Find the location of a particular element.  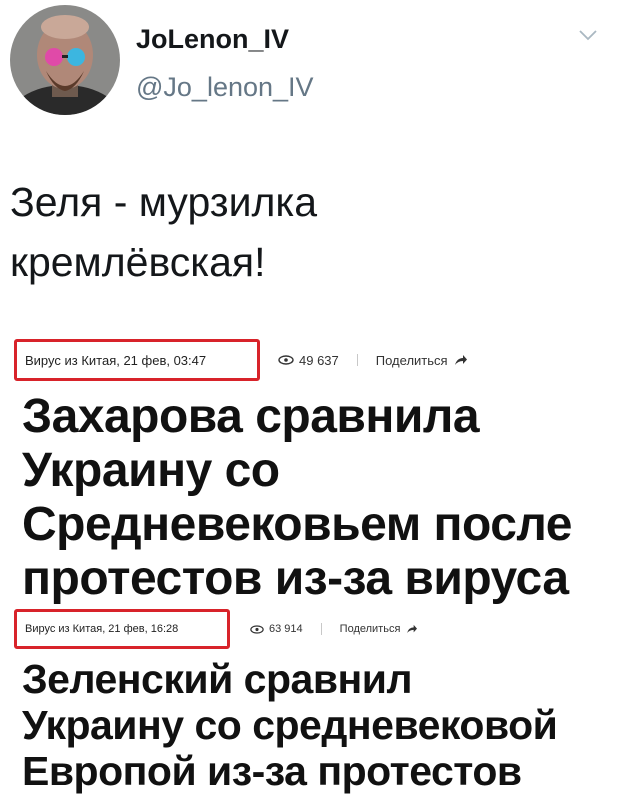

headline-line: Средневековьем после is located at coordinates (297, 524).